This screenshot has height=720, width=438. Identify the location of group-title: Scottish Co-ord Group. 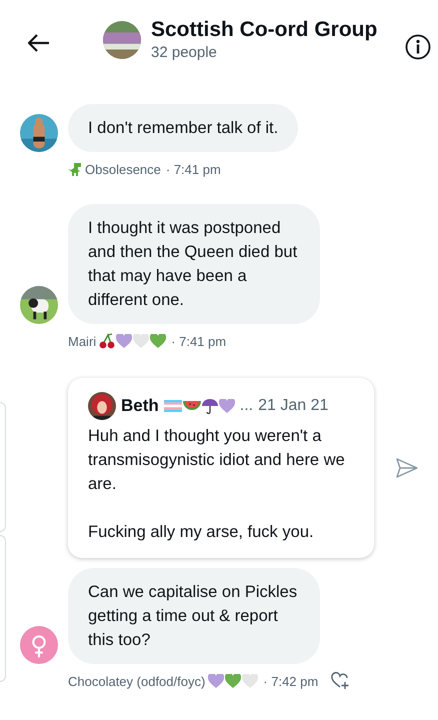
(264, 30).